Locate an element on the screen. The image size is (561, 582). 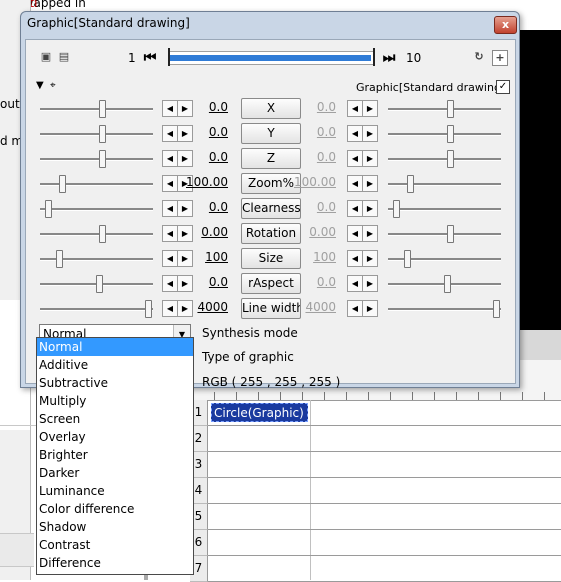
go-end-button: ⏭ is located at coordinates (389, 58).